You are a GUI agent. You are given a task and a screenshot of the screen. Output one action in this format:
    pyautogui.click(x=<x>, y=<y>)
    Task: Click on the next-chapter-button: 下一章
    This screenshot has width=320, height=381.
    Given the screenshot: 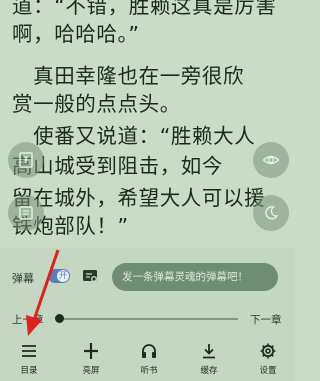 What is the action you would take?
    pyautogui.click(x=266, y=319)
    